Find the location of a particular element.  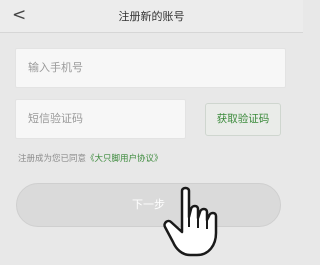

get-code-button: 获取验证码 is located at coordinates (243, 119).